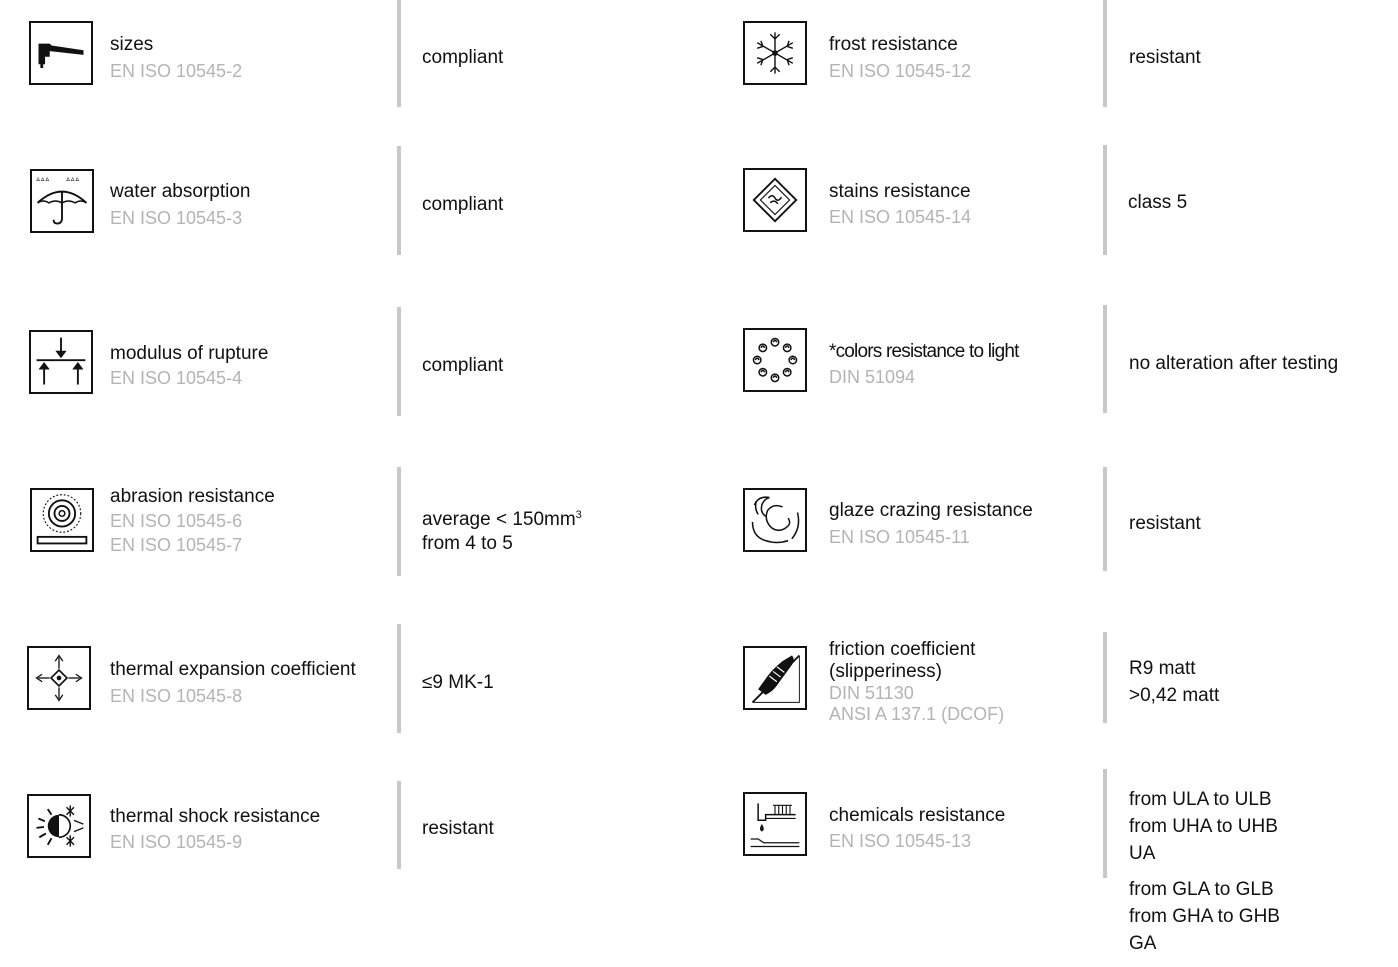 The height and width of the screenshot is (967, 1398). What do you see at coordinates (1204, 916) in the screenshot?
I see `property-value: from GHA to GHB` at bounding box center [1204, 916].